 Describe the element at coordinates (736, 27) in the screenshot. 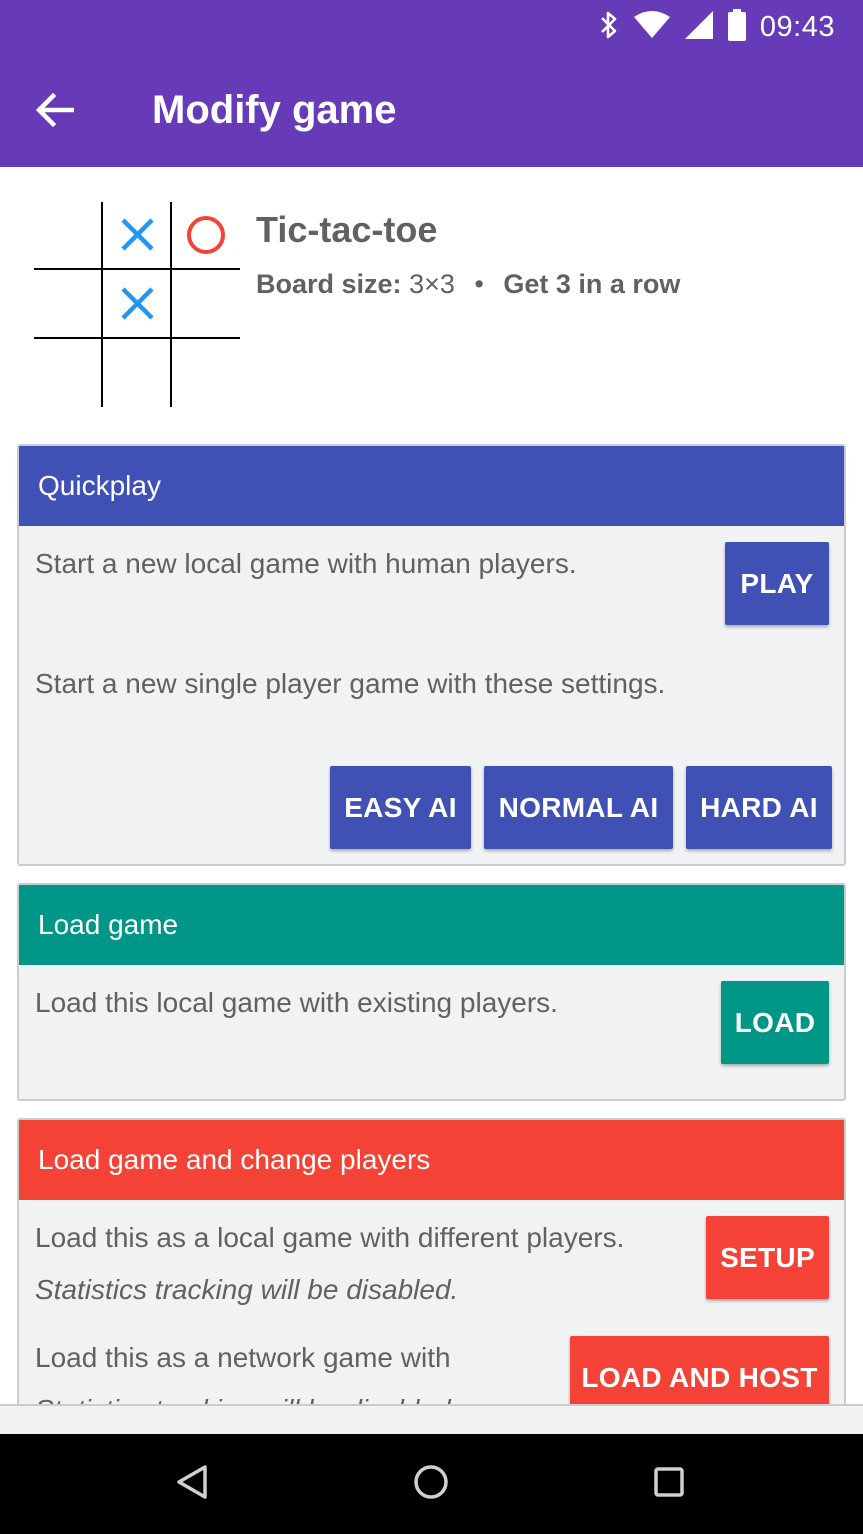

I see `battery-icon` at that location.